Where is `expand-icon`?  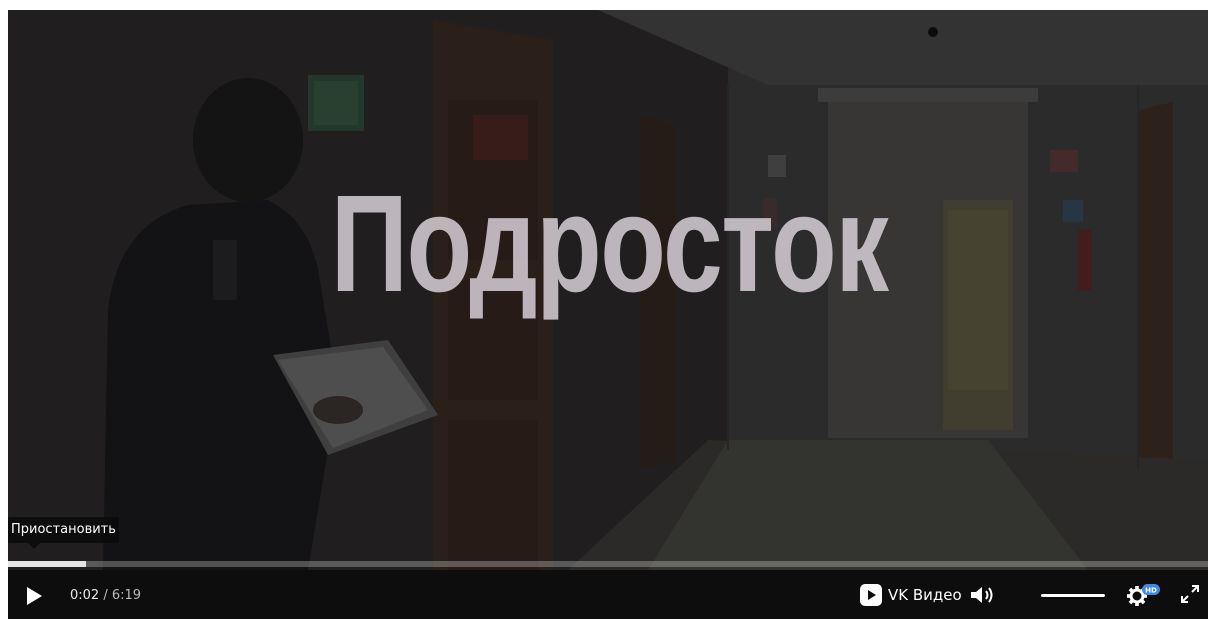 expand-icon is located at coordinates (1190, 594).